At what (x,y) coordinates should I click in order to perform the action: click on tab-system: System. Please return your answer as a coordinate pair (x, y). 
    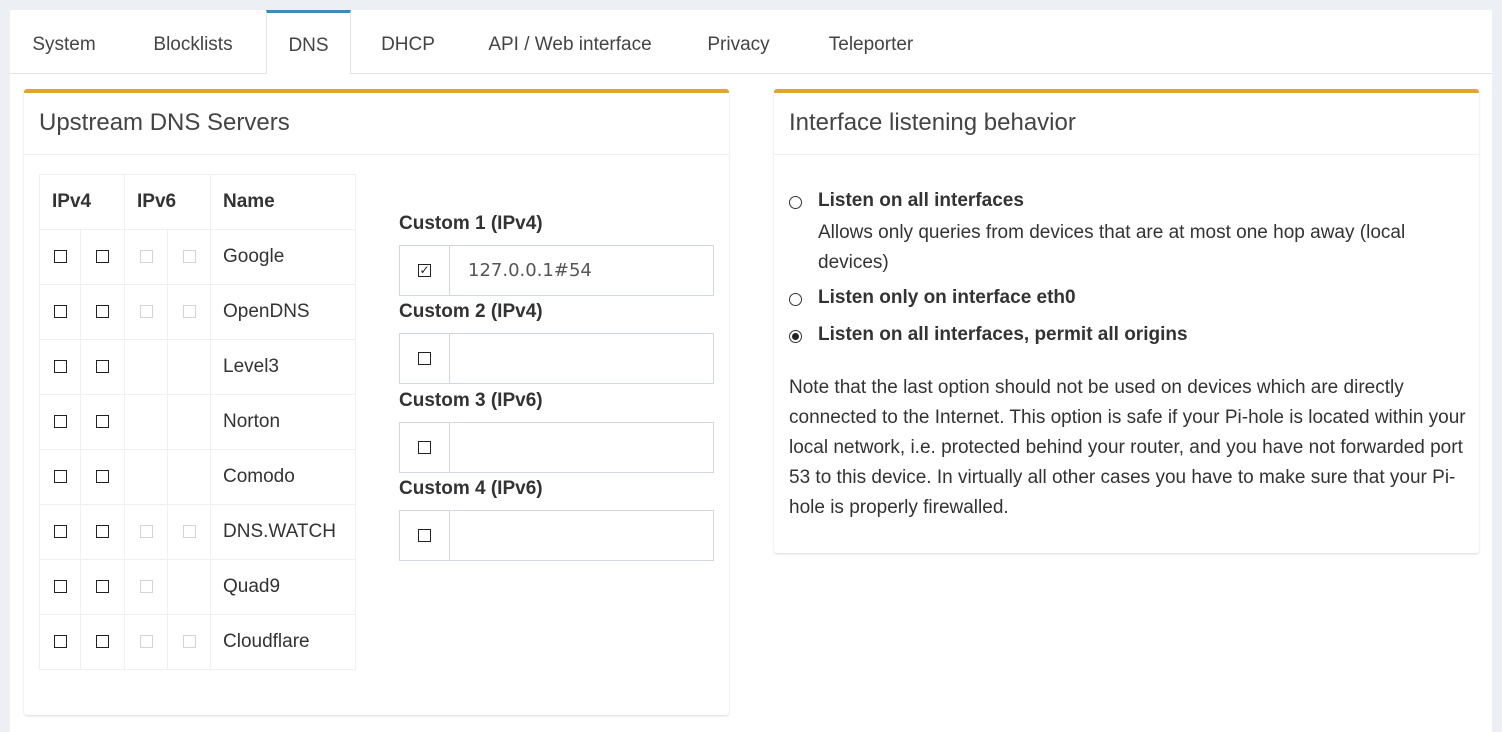
    Looking at the image, I should click on (64, 41).